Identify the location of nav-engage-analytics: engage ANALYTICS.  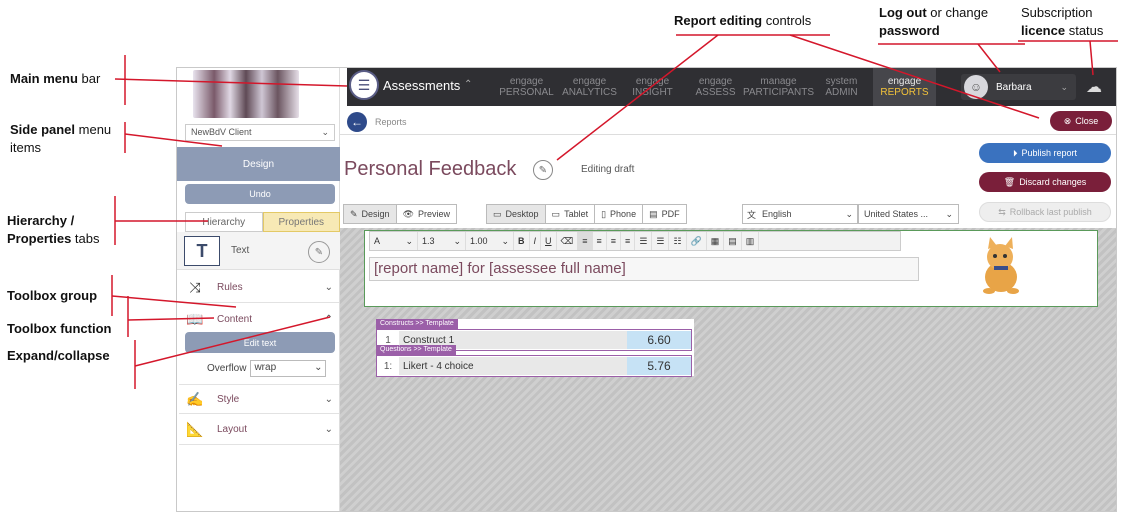
(589, 87).